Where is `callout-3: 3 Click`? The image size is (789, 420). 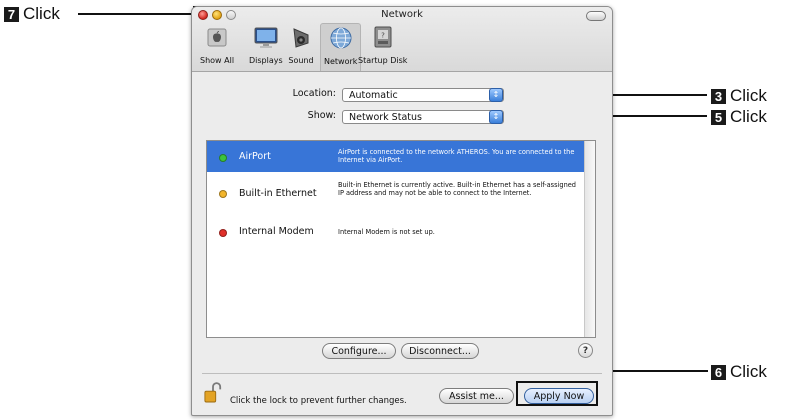 callout-3: 3 Click is located at coordinates (739, 96).